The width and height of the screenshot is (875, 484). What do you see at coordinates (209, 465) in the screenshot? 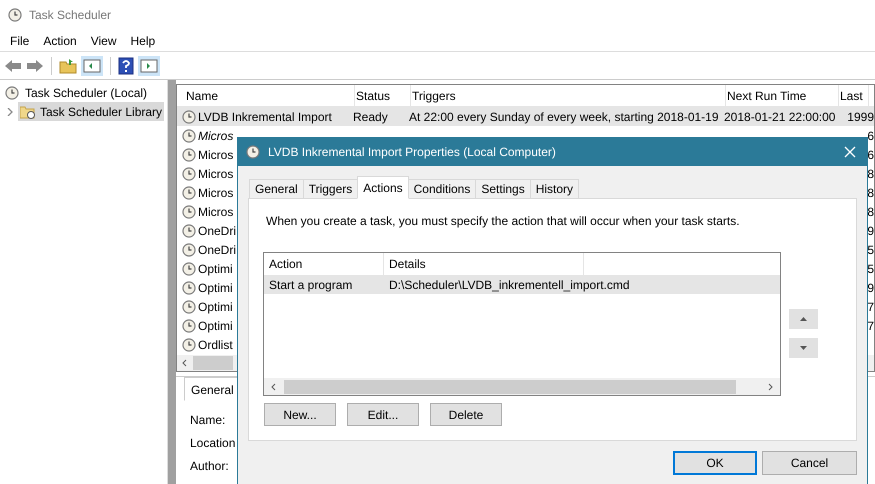
I see `field-label: Author:` at bounding box center [209, 465].